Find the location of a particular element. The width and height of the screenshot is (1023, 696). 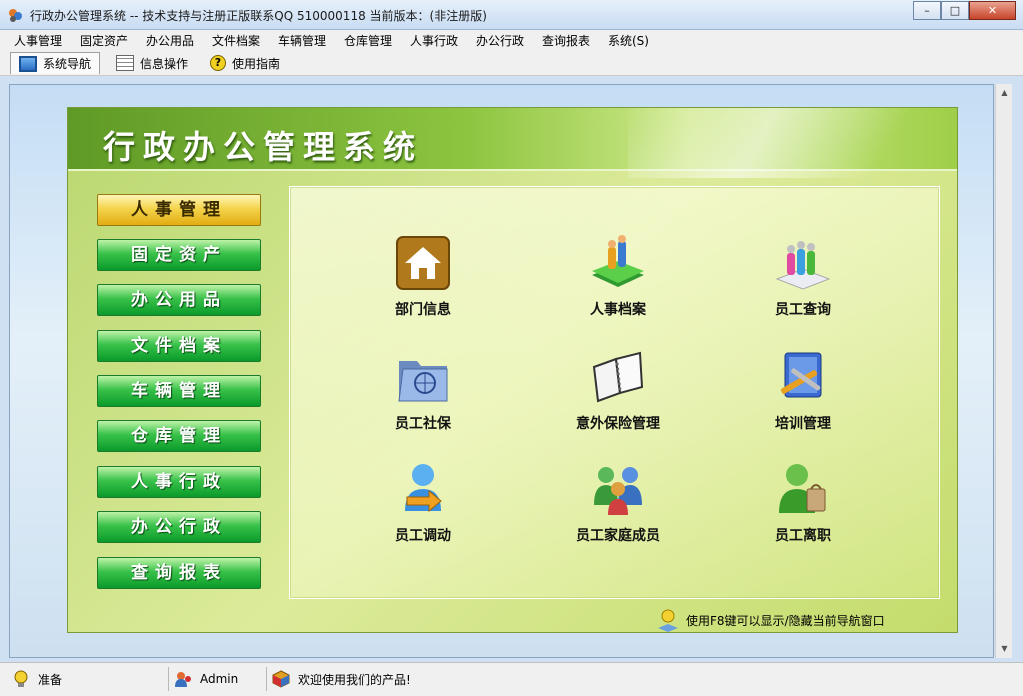

lightbulb-user-icon is located at coordinates (668, 620).